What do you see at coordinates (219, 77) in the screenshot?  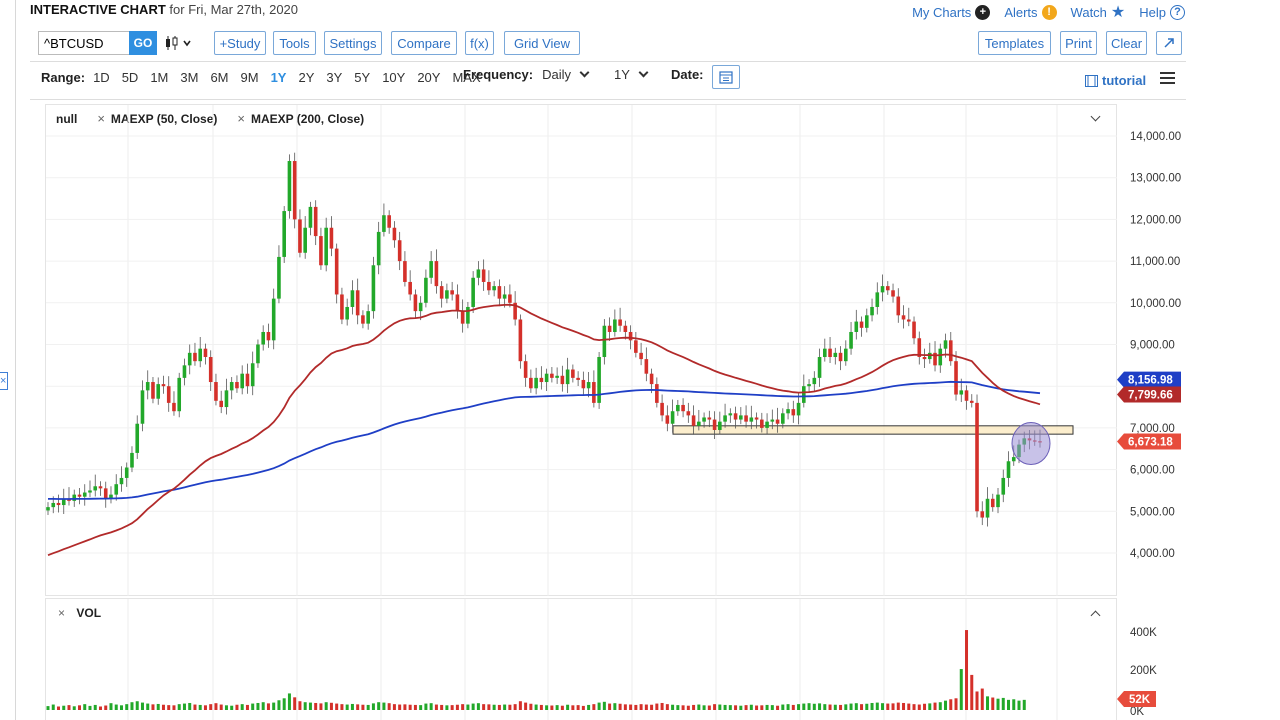 I see `range-6m: 6M` at bounding box center [219, 77].